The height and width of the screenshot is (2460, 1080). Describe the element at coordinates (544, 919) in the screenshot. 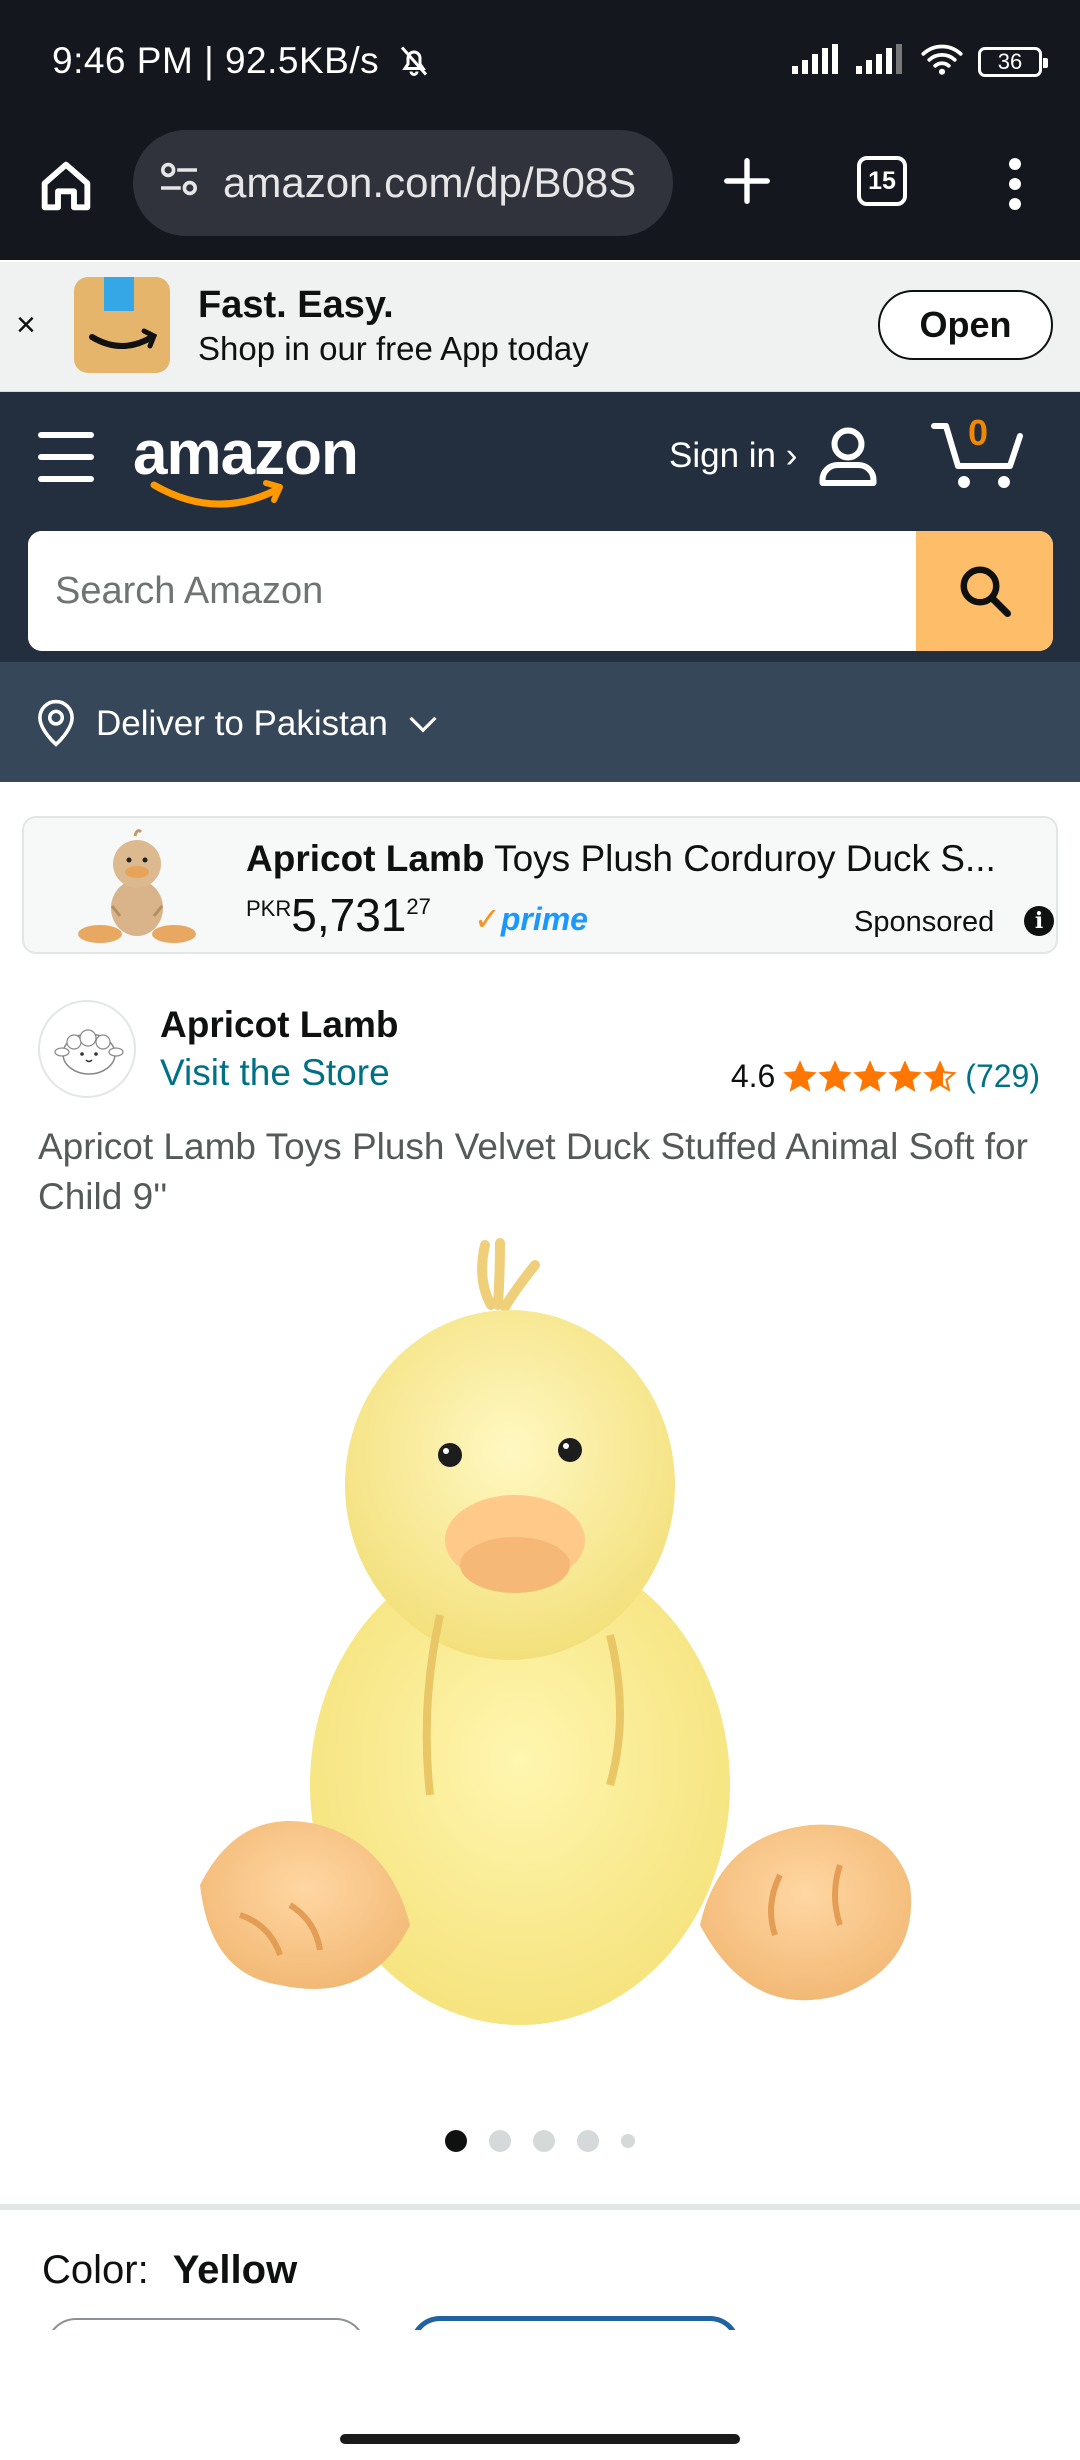

I see `prime-label: prime` at that location.